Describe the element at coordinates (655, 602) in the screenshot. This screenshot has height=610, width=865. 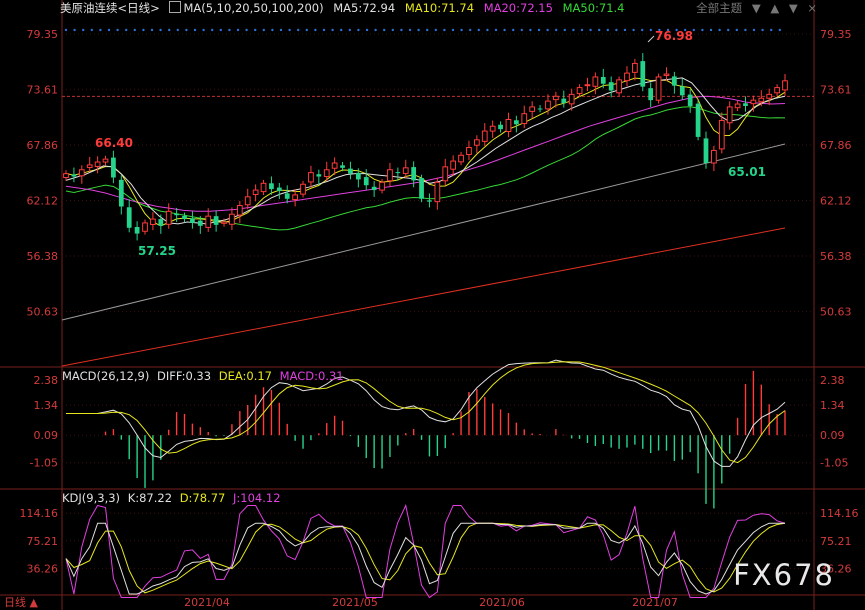
I see `x-tick-label: 2021/07` at that location.